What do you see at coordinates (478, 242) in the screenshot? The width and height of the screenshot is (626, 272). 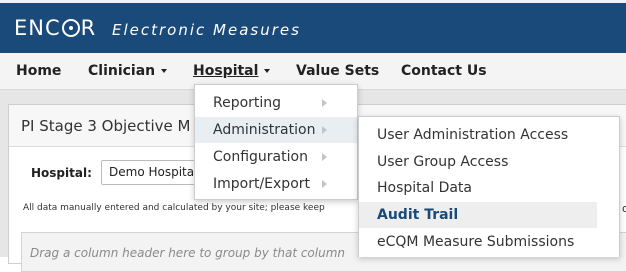 I see `submenu-item-ecqm-measure-submissions: eCQM Measure Submissions` at bounding box center [478, 242].